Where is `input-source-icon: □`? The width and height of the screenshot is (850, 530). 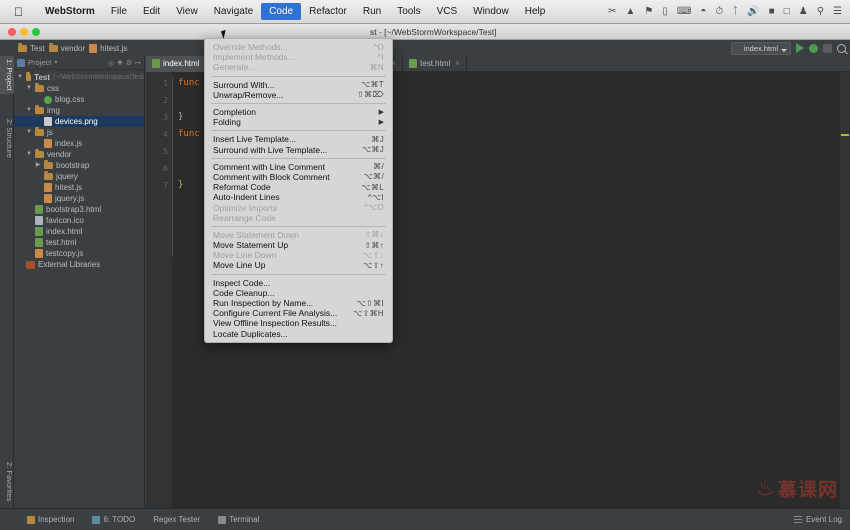 input-source-icon: □ is located at coordinates (787, 11).